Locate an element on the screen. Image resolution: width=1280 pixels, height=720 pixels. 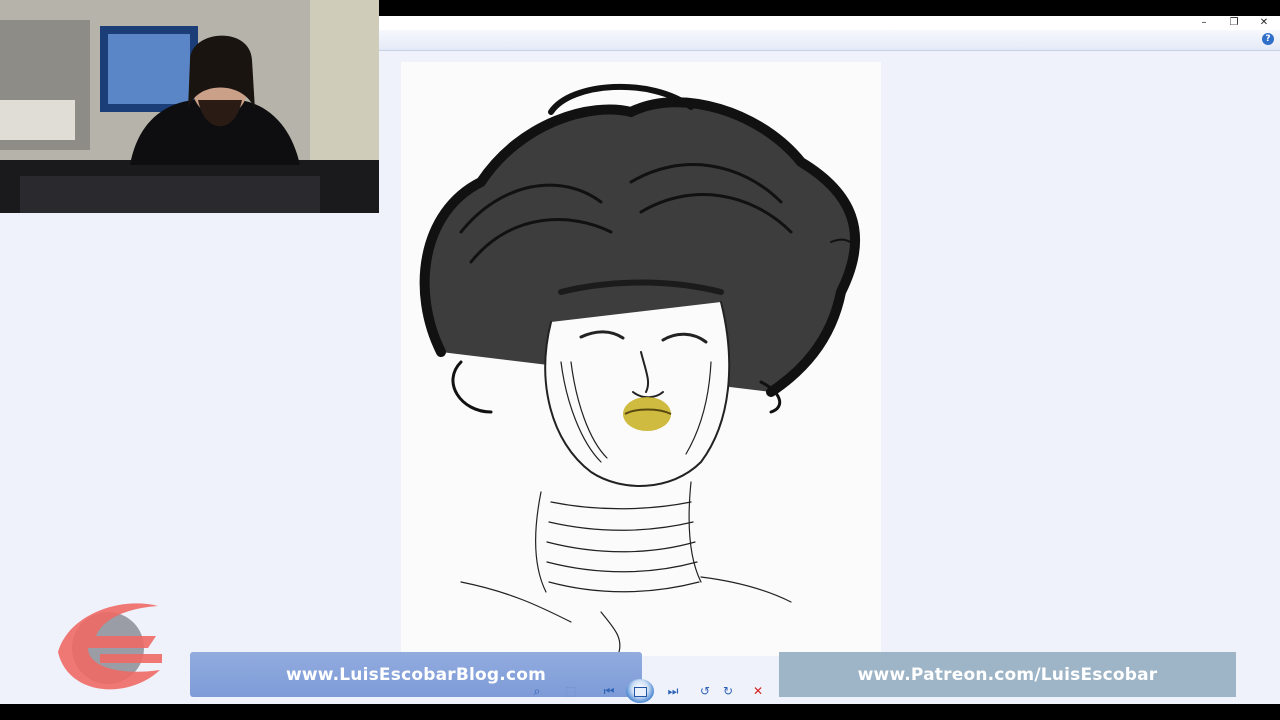
minimize-button: – is located at coordinates (1204, 23).